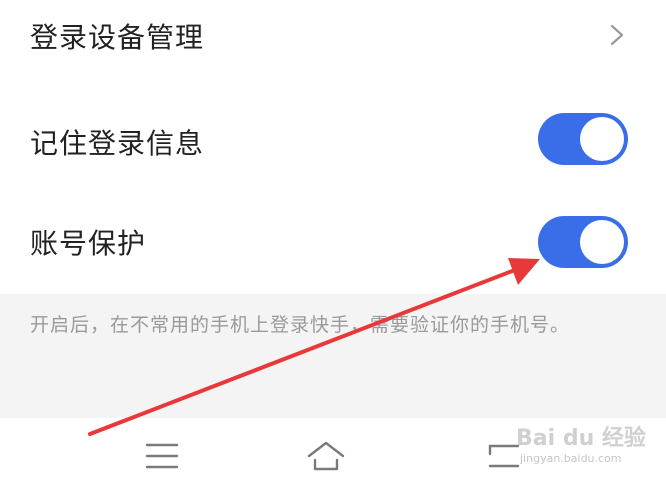 The image size is (666, 489). What do you see at coordinates (617, 35) in the screenshot?
I see `chevron-right-icon` at bounding box center [617, 35].